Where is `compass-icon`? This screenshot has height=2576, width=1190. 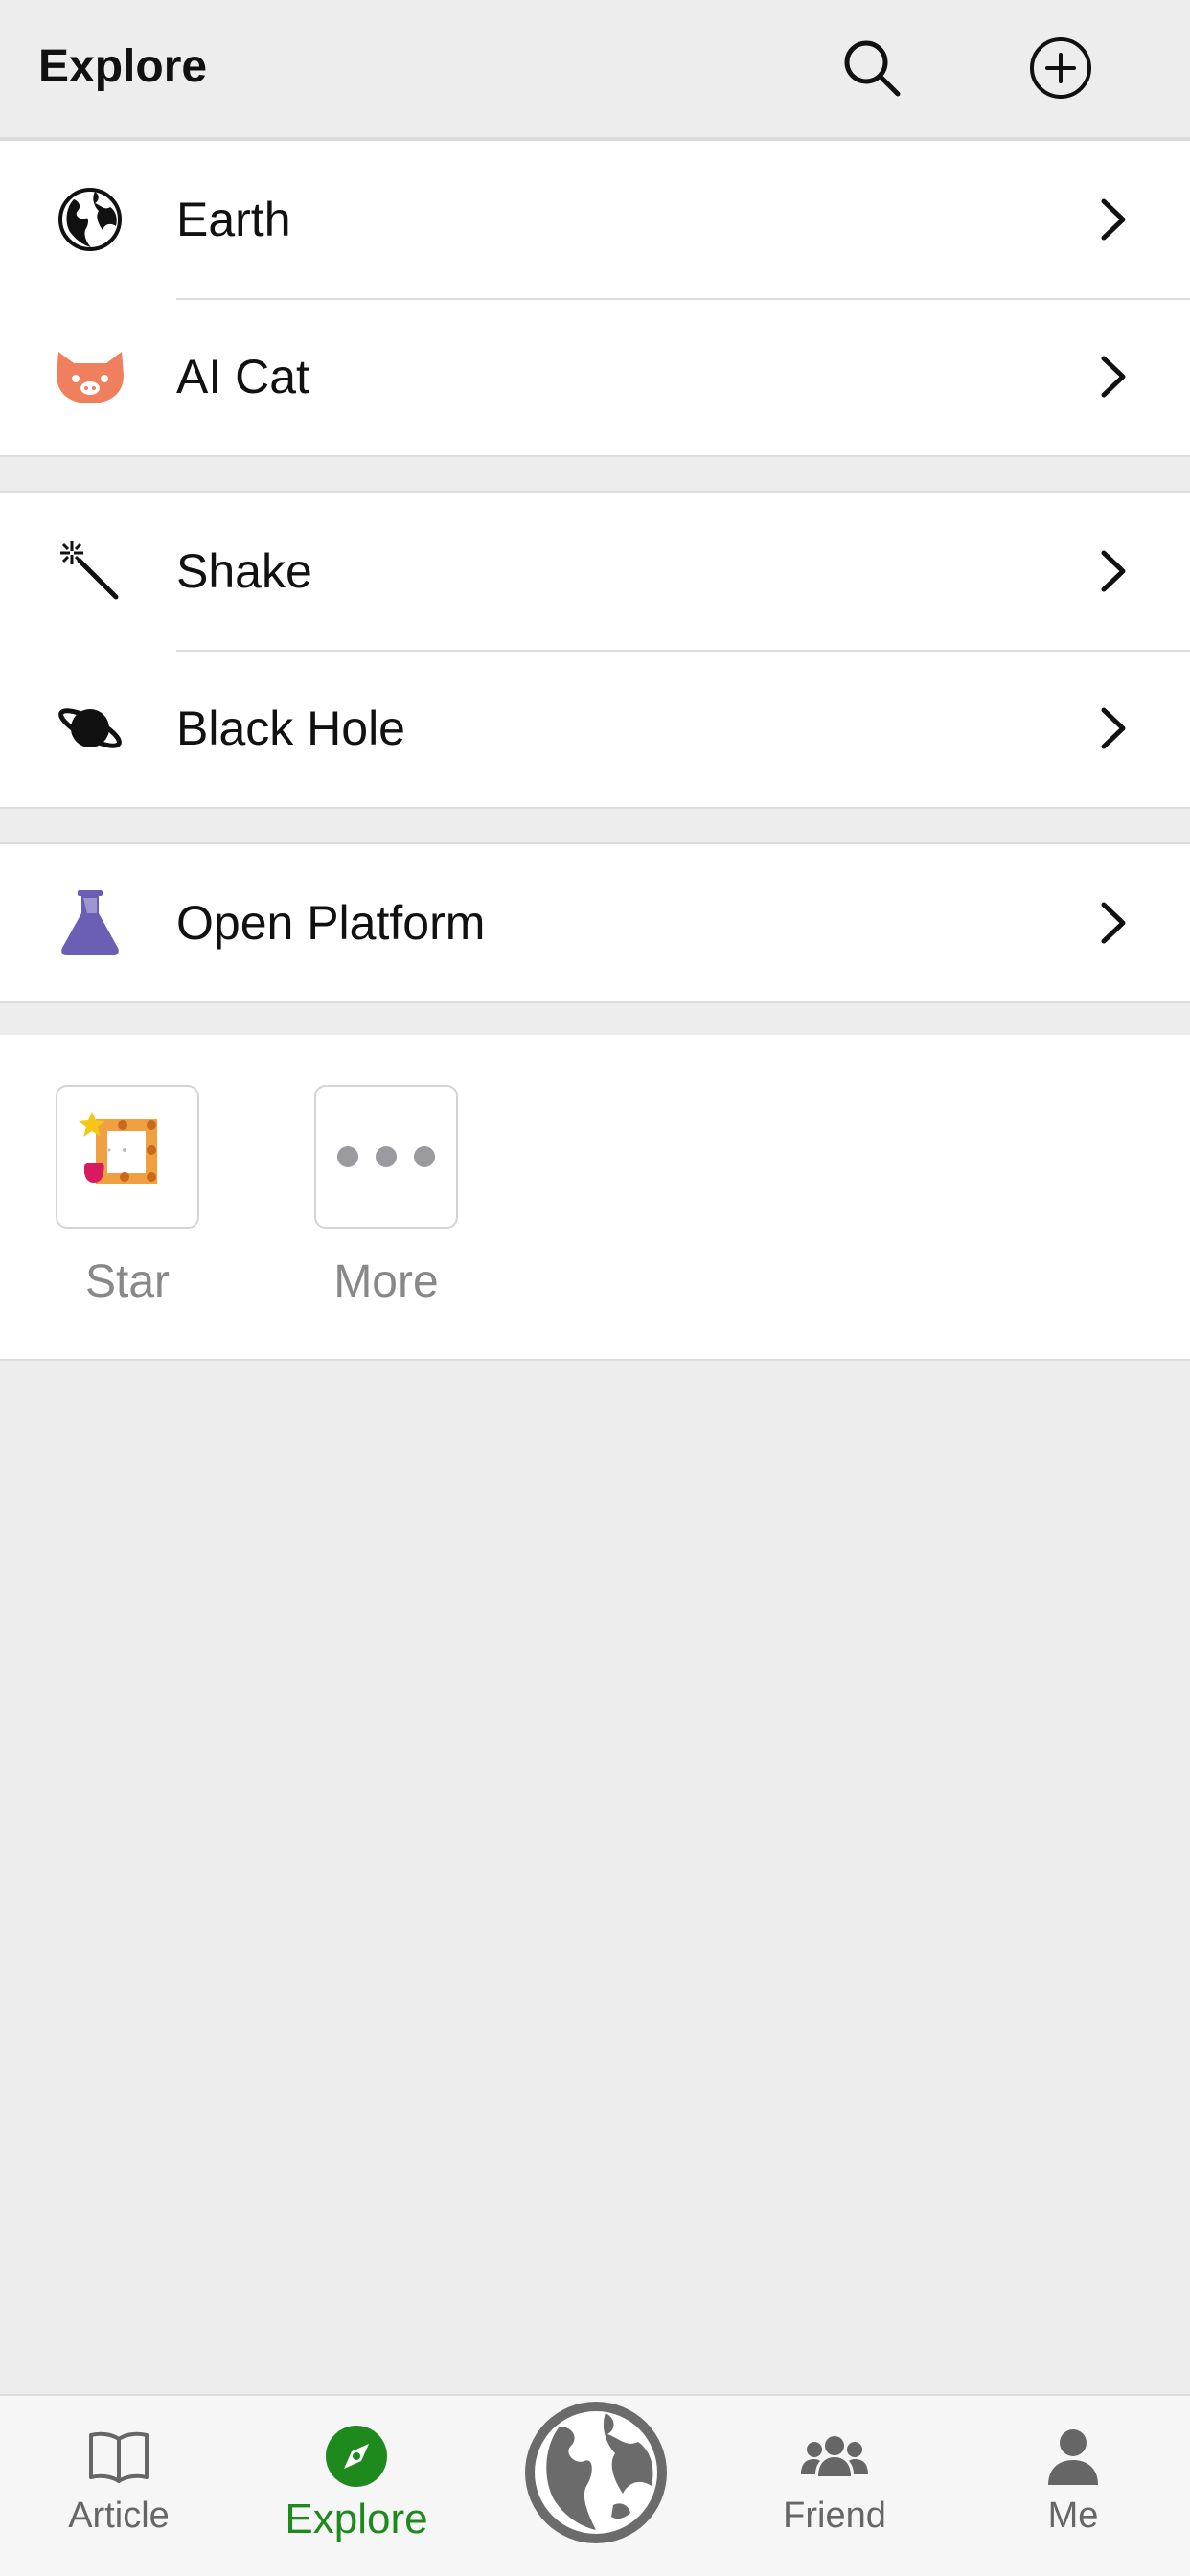
compass-icon is located at coordinates (357, 2456).